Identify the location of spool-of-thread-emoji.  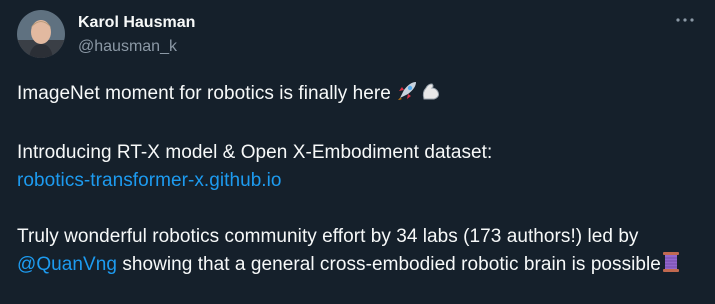
(671, 266).